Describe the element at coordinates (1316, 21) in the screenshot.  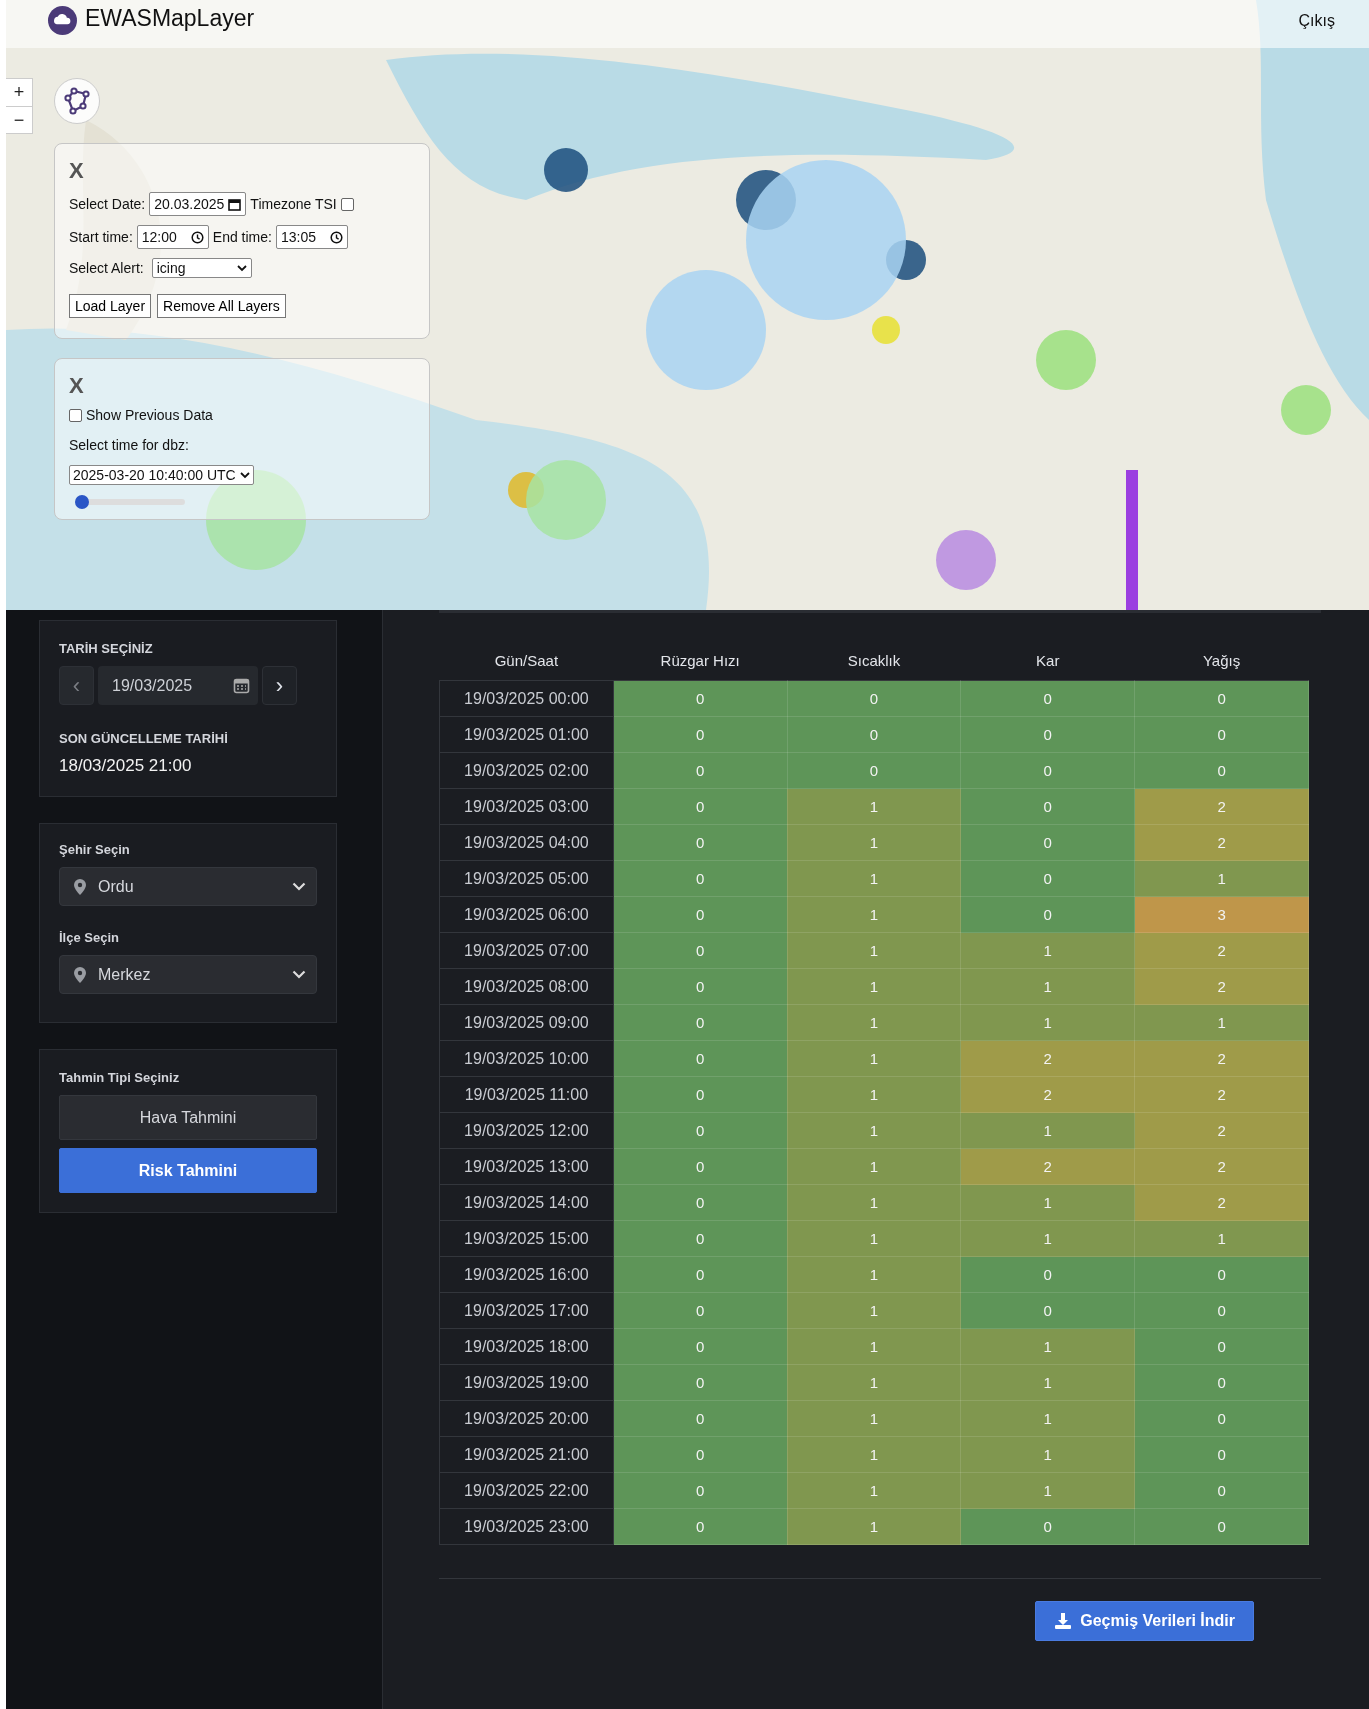
I see `logout-link: Çıkış` at that location.